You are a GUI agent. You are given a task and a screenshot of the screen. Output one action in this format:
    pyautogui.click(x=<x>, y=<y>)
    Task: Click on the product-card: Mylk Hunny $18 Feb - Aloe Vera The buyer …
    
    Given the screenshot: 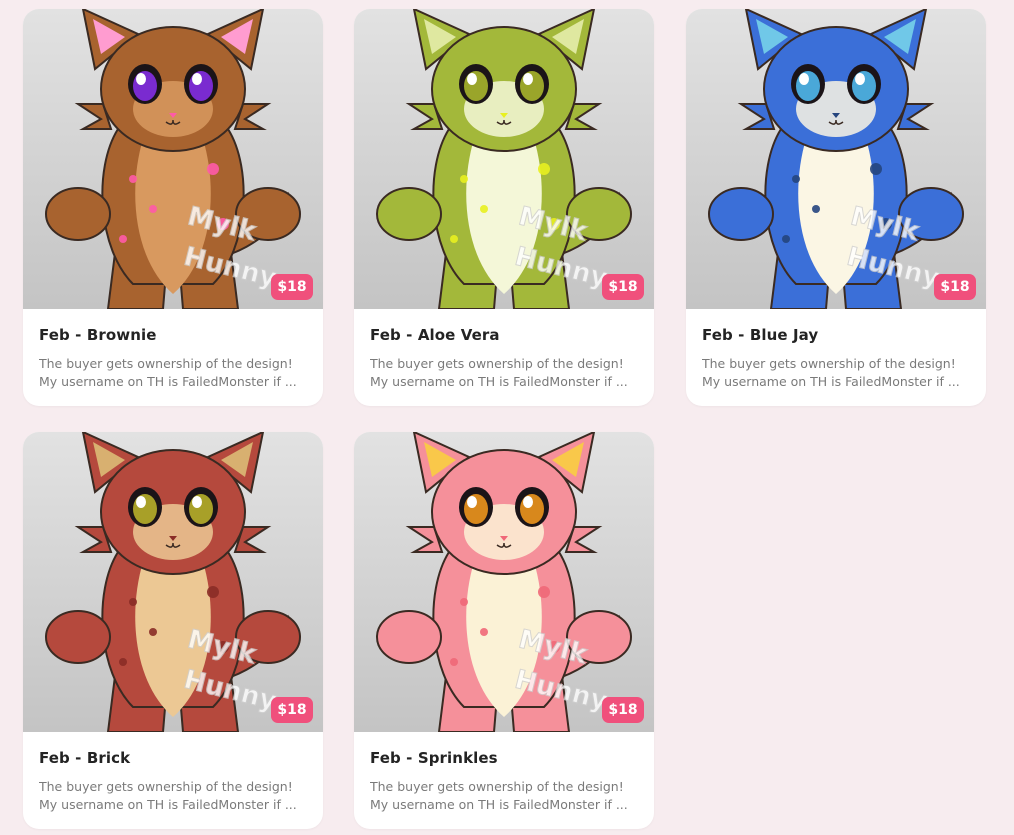 What is the action you would take?
    pyautogui.click(x=504, y=207)
    